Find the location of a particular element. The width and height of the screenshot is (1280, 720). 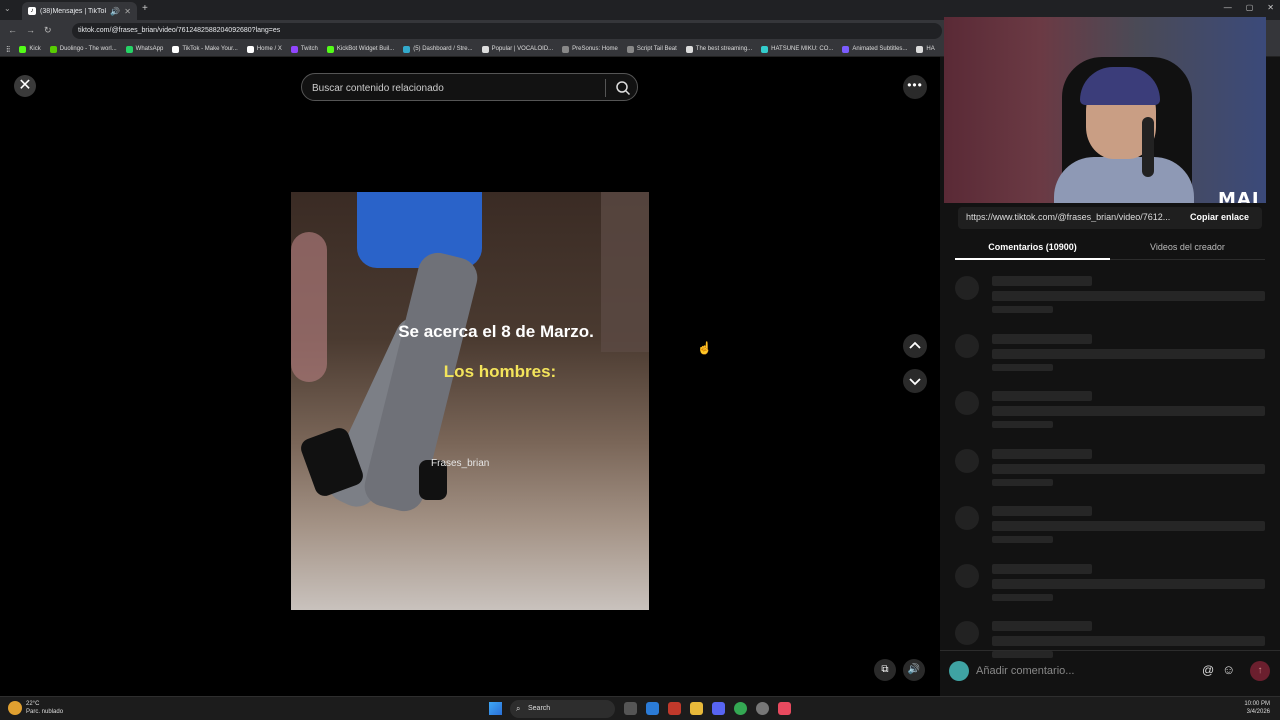

bookmark-label: HA is located at coordinates (930, 49).